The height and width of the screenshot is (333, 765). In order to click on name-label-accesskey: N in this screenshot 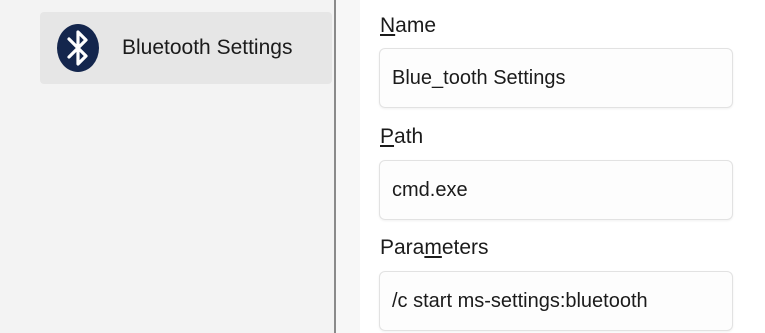, I will do `click(388, 25)`.